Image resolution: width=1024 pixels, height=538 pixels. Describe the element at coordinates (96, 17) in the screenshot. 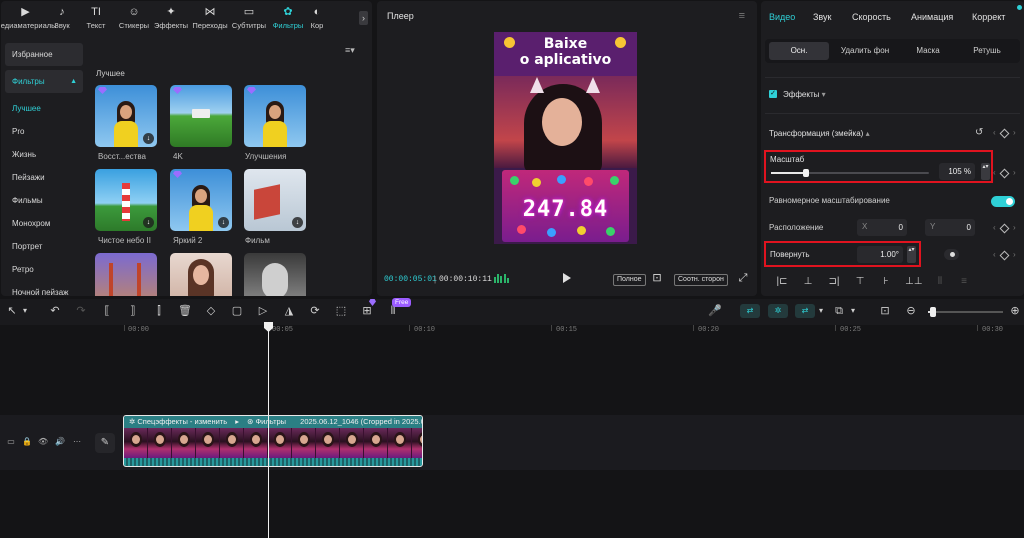

I see `tab-text: TI Текст` at that location.